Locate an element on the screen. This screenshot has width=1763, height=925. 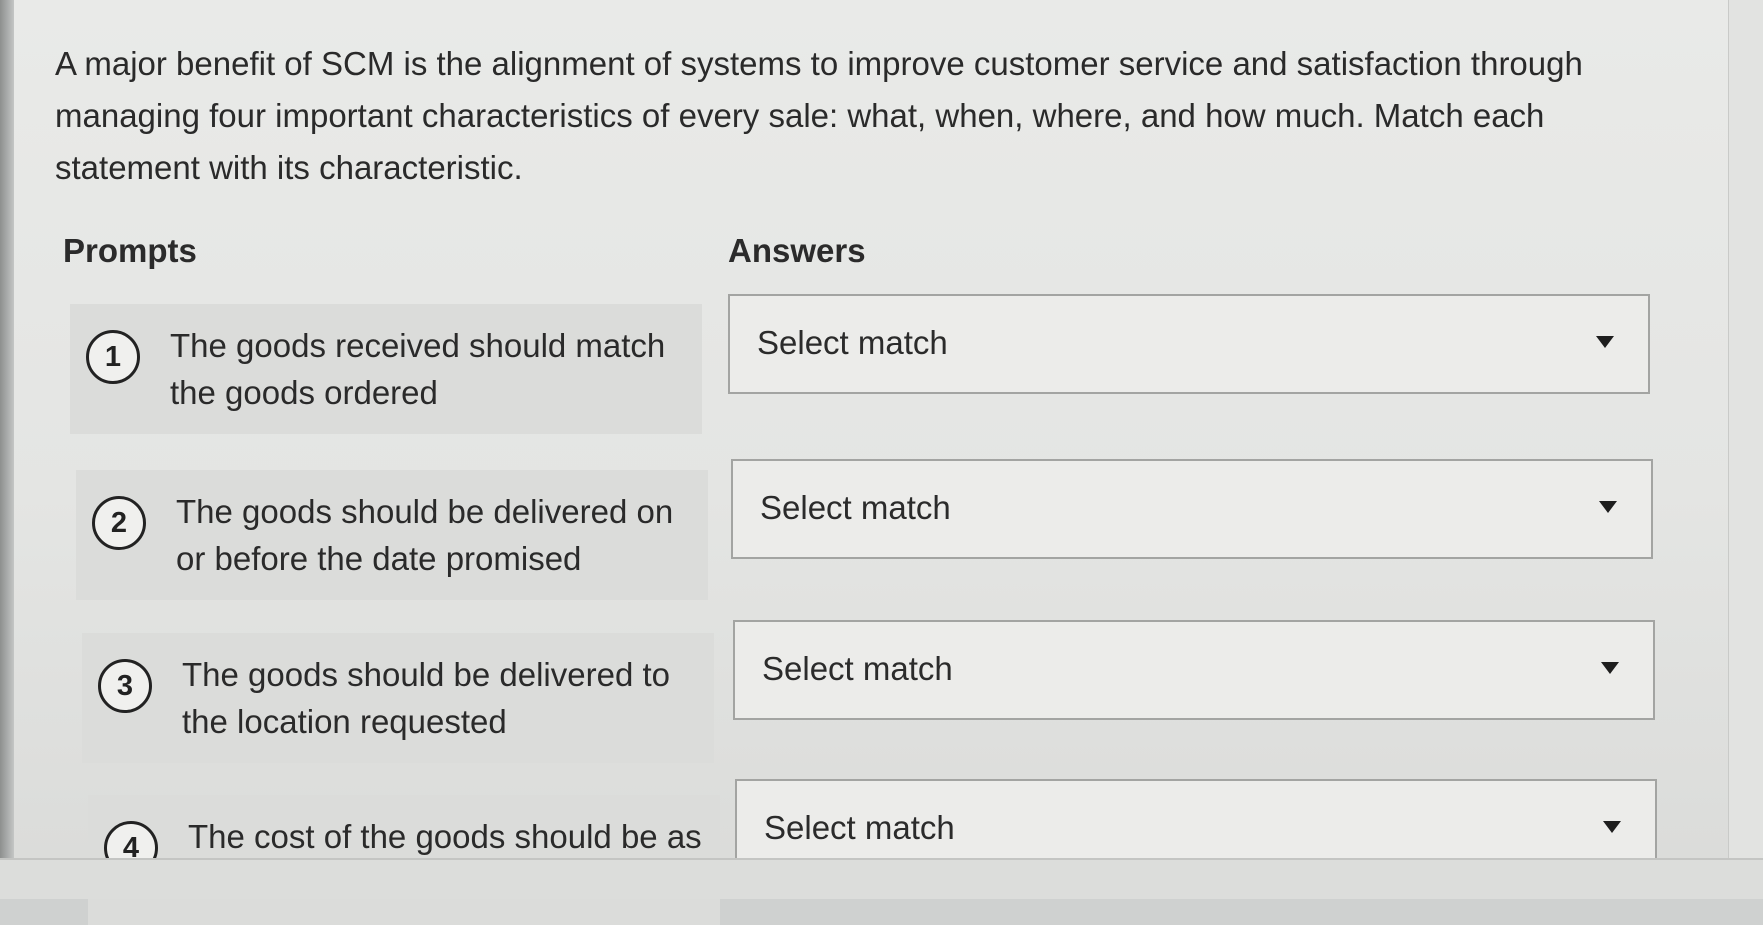
prompts-header: Prompts is located at coordinates (130, 250).